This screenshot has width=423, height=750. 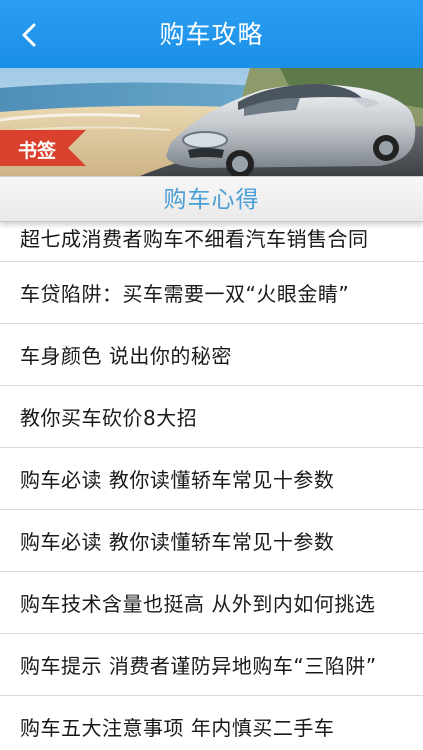 I want to click on article-title: 教你买车砍价8大招, so click(x=109, y=418).